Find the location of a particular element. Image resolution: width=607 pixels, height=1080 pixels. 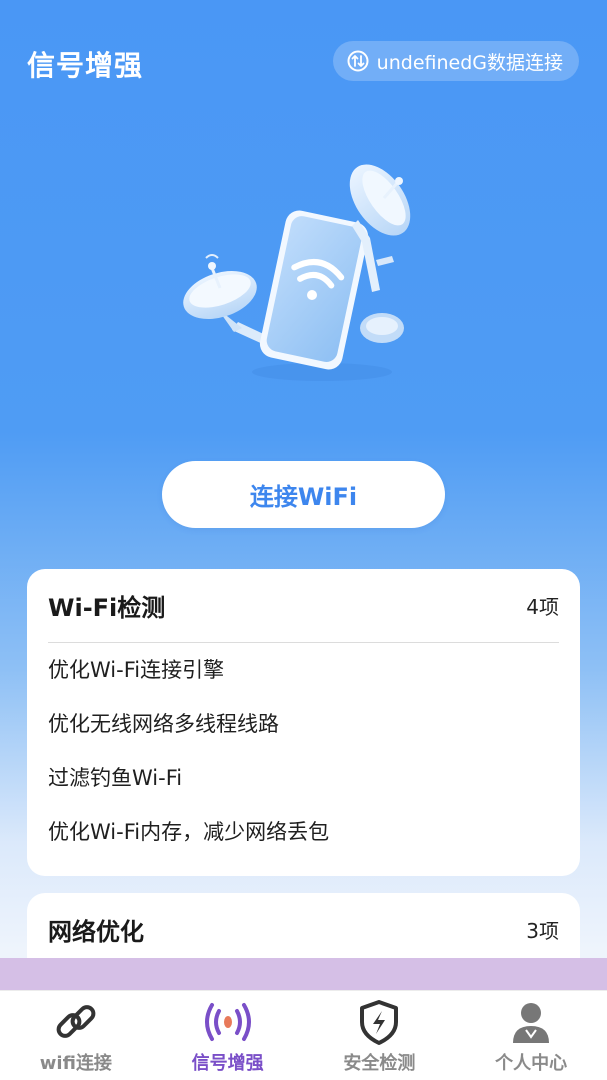

user-icon is located at coordinates (531, 1023).